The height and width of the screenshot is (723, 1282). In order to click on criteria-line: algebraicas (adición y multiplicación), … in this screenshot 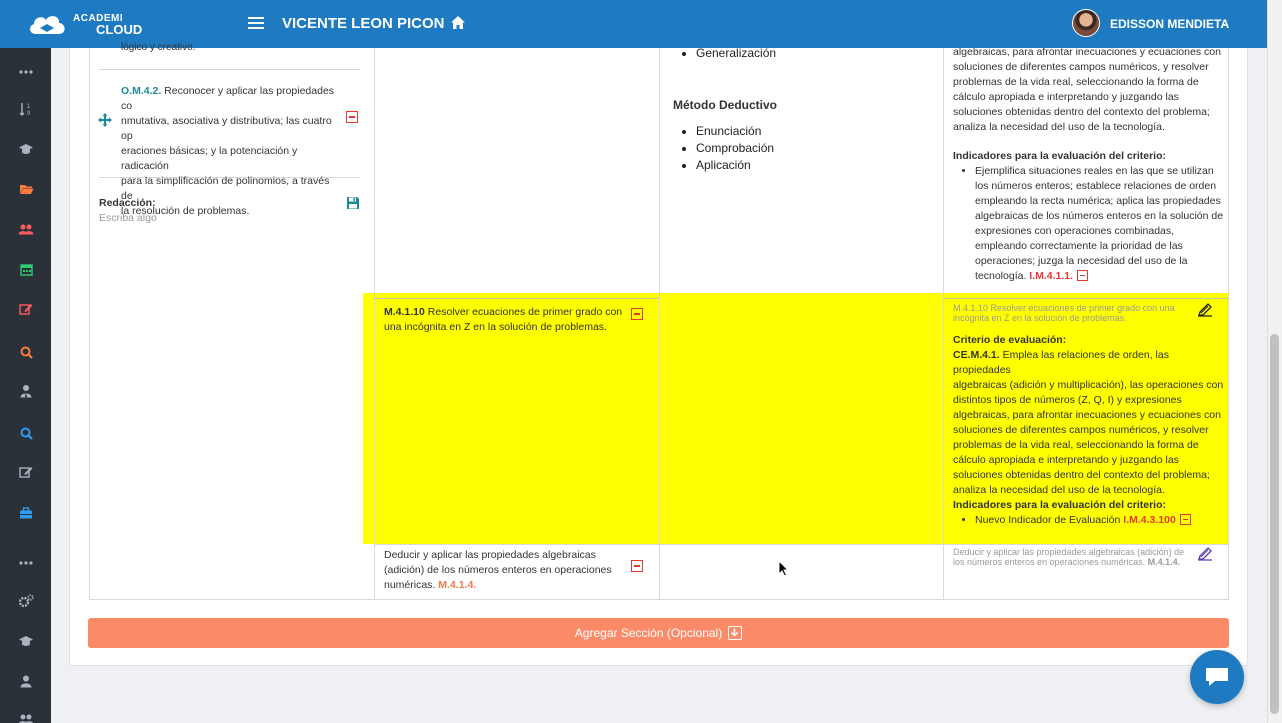, I will do `click(1088, 385)`.